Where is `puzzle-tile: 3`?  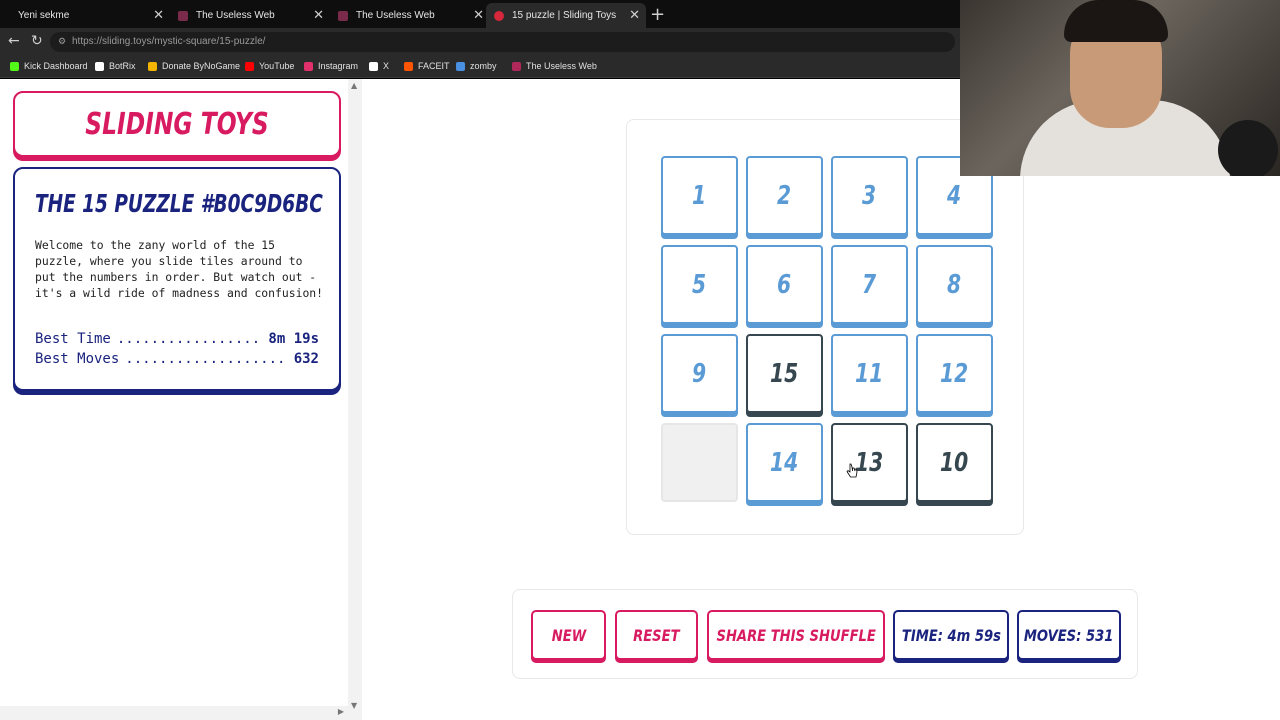
puzzle-tile: 3 is located at coordinates (869, 195).